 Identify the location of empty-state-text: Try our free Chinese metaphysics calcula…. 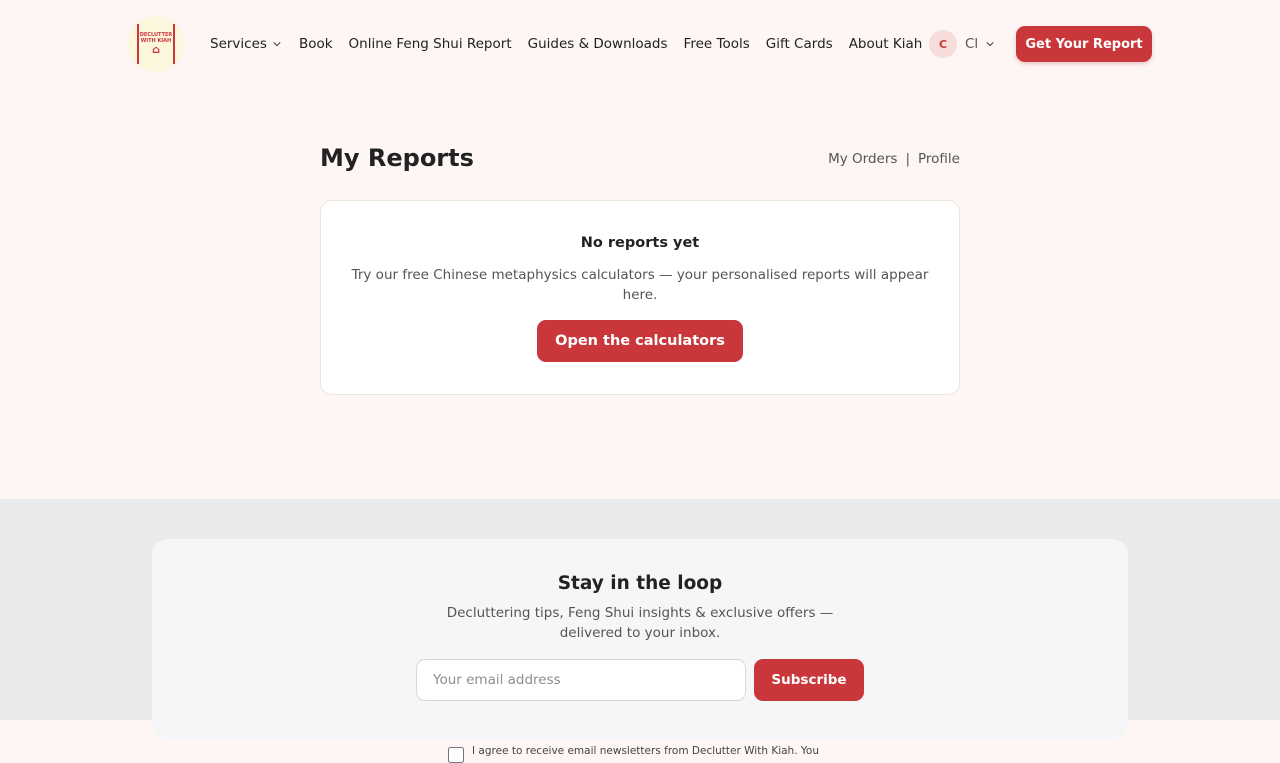
(640, 285).